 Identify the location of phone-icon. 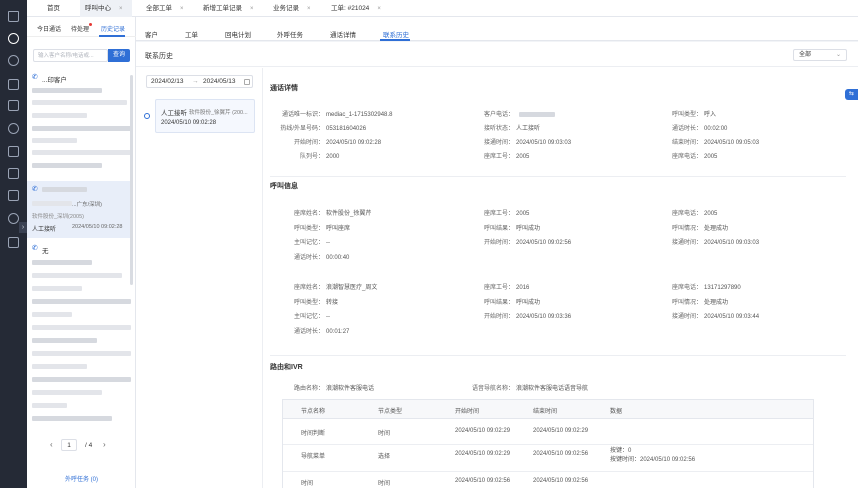
(13, 38).